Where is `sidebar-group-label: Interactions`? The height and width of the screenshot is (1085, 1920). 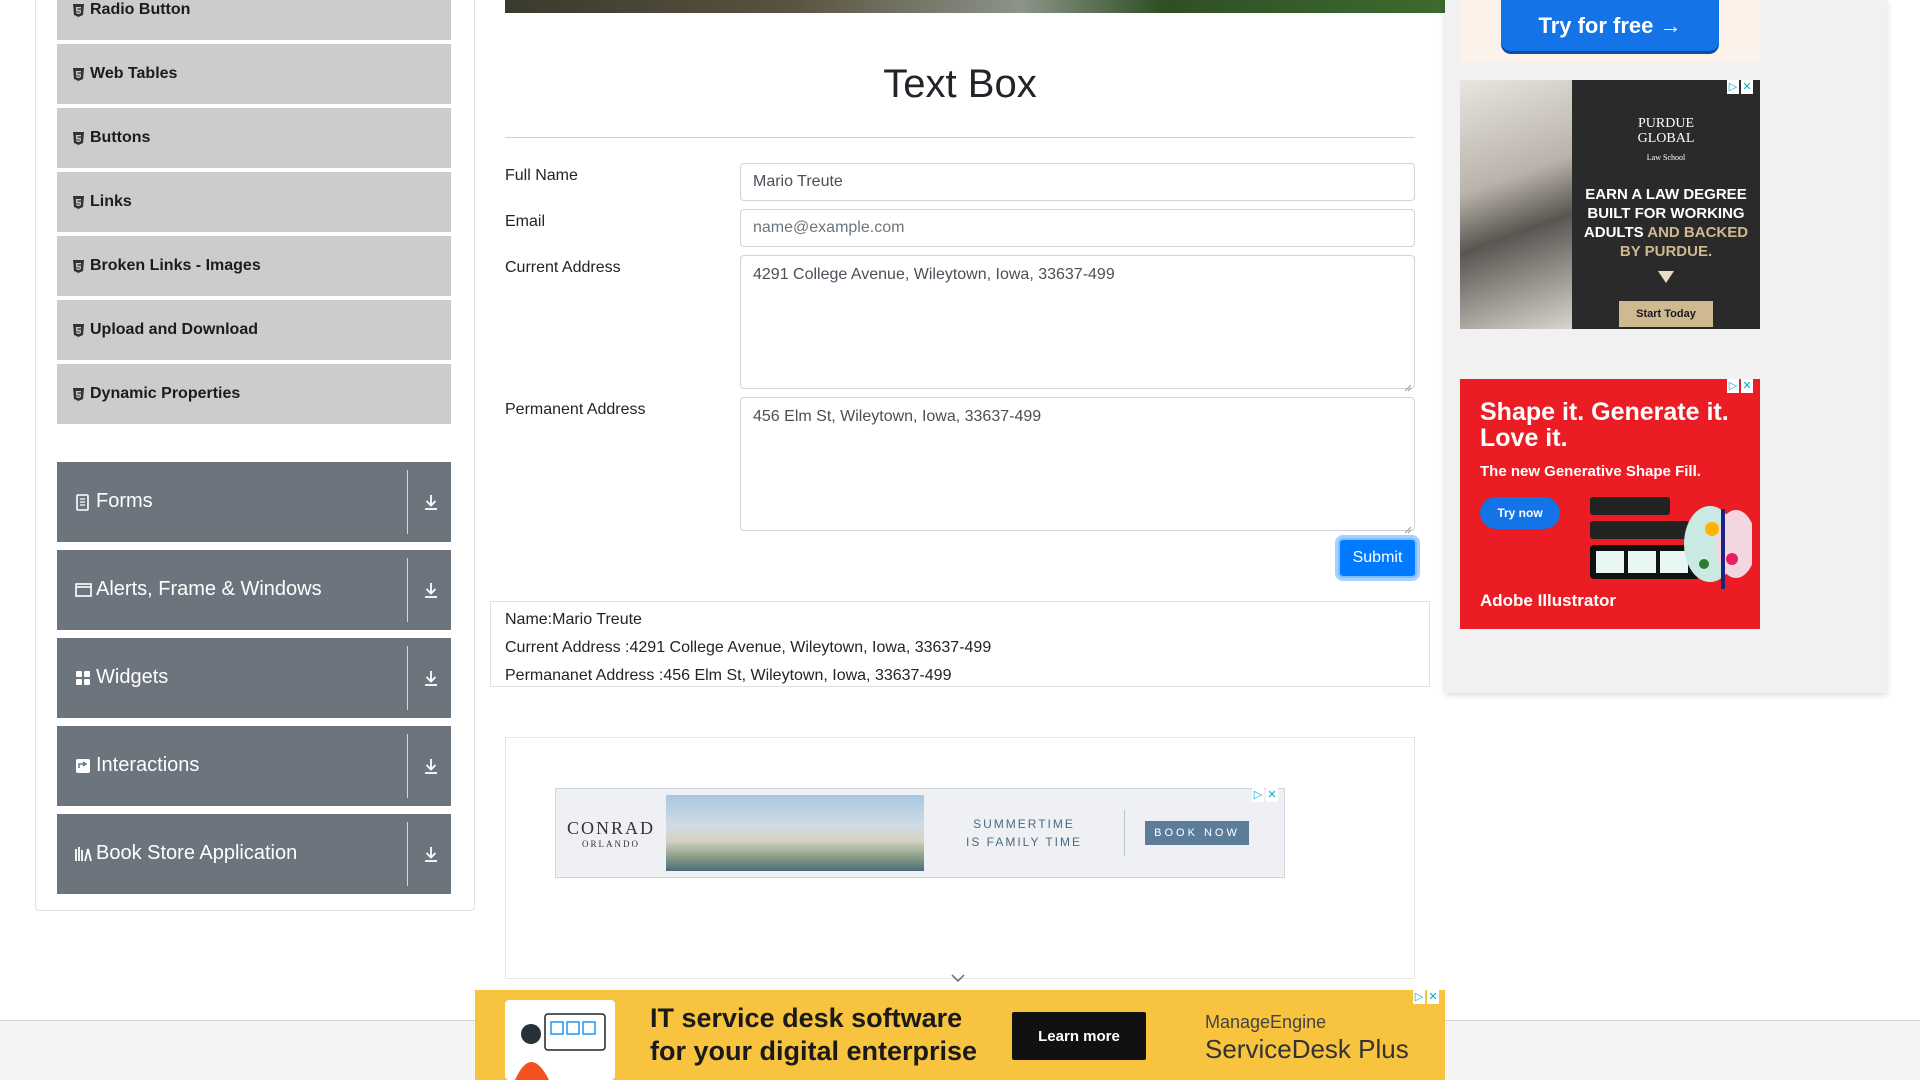 sidebar-group-label: Interactions is located at coordinates (148, 765).